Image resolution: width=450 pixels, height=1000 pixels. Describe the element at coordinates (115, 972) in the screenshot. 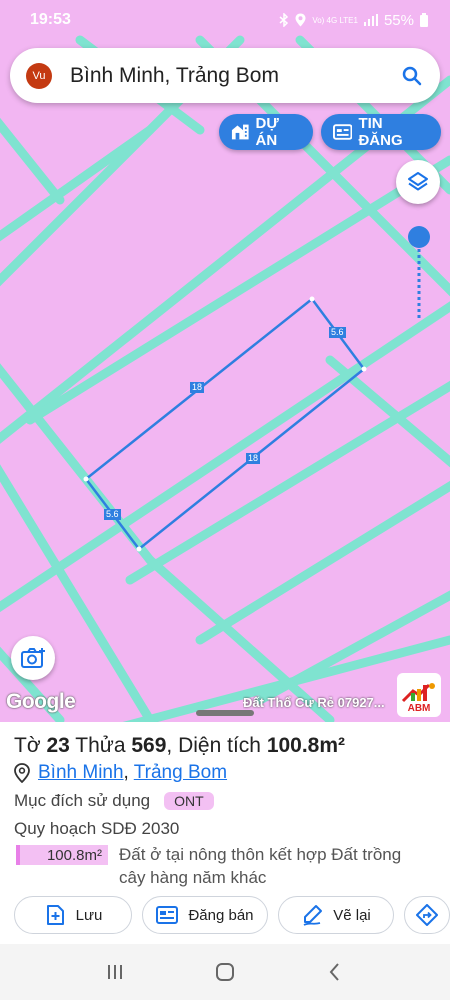

I see `recent-apps-icon` at that location.